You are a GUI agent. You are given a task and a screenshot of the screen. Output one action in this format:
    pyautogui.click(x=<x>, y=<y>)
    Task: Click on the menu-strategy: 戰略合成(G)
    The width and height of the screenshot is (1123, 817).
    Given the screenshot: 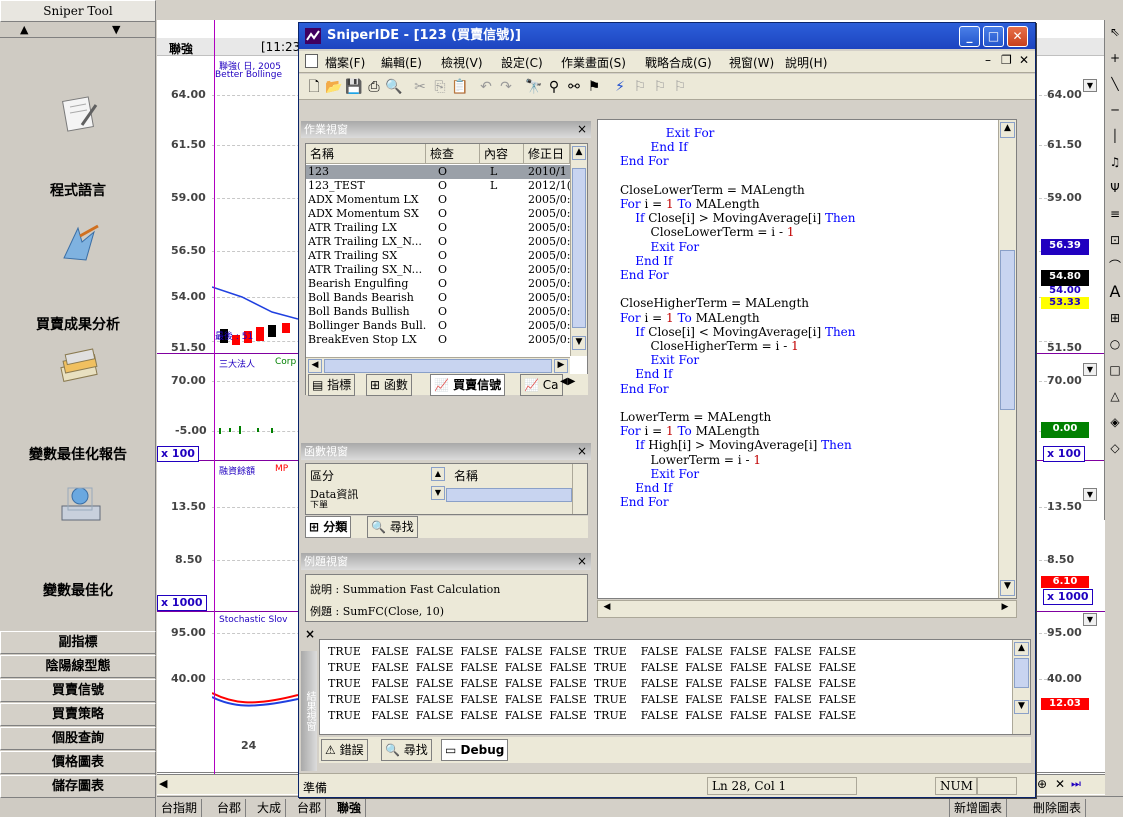 What is the action you would take?
    pyautogui.click(x=678, y=62)
    